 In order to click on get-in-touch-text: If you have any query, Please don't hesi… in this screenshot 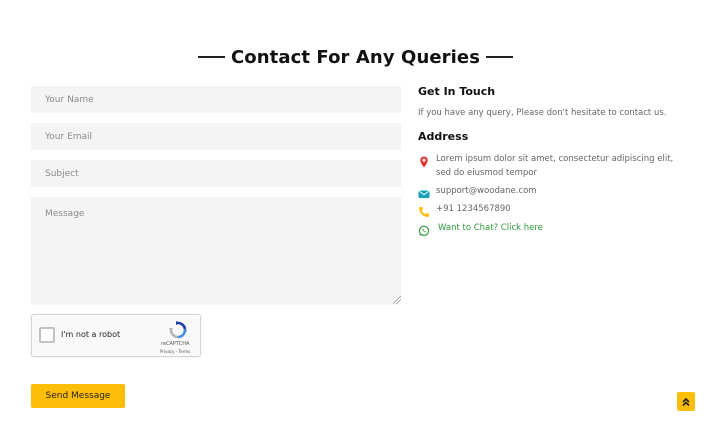, I will do `click(542, 113)`.